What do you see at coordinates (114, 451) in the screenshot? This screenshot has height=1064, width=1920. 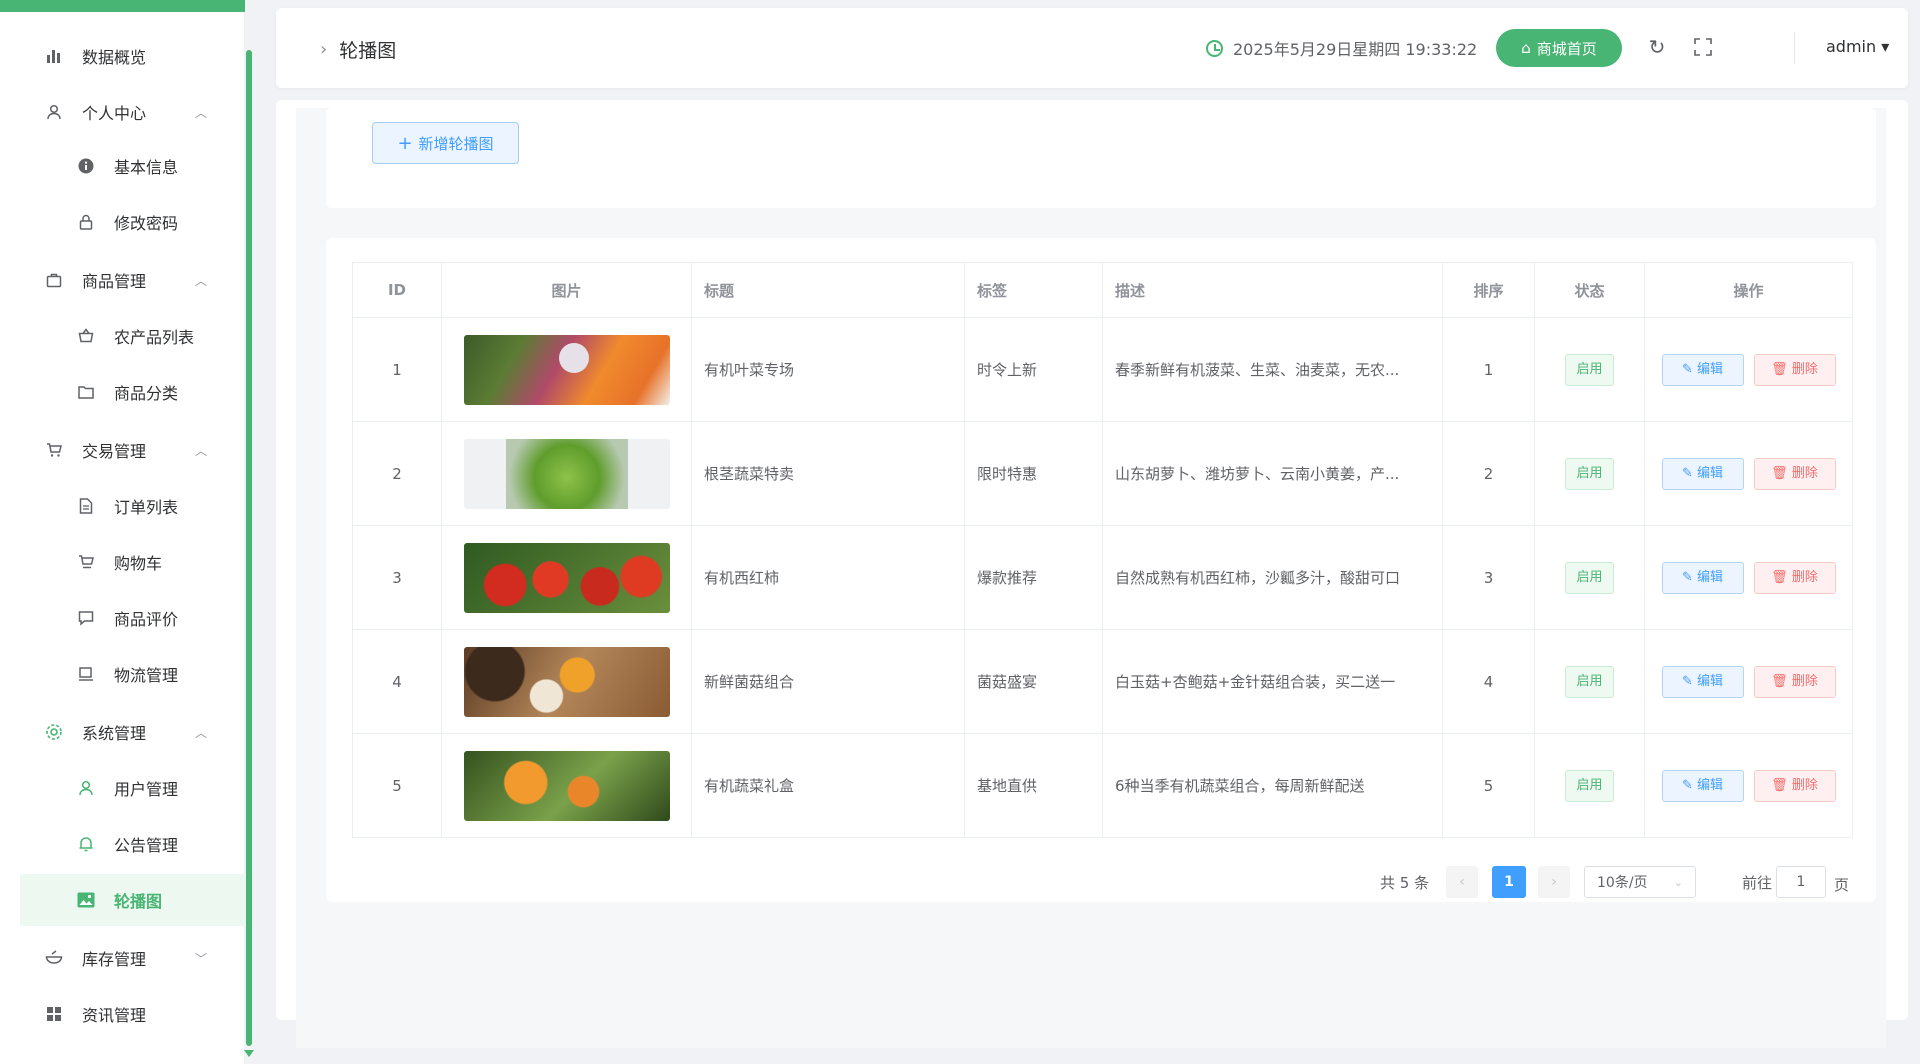 I see `sidebar-item-label: 交易管理` at bounding box center [114, 451].